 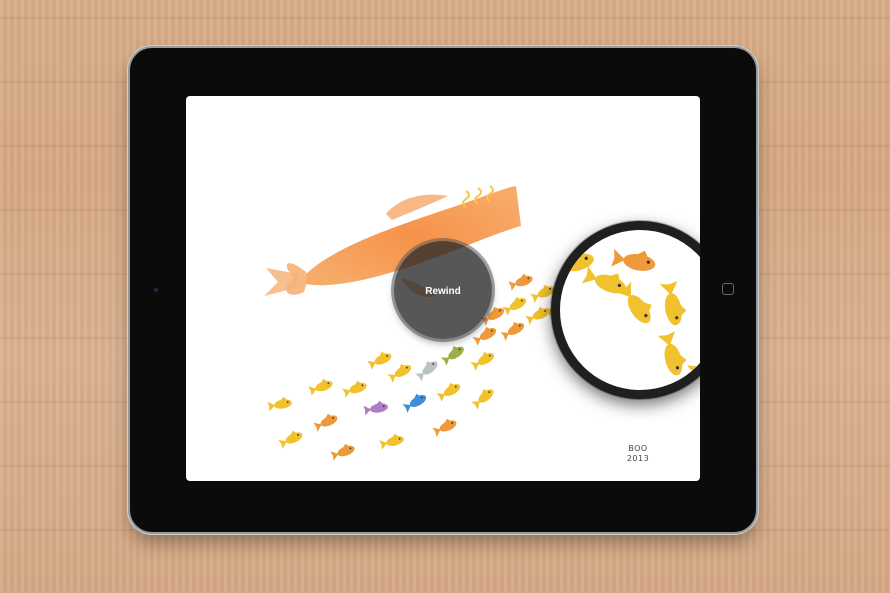 I want to click on rewind-label: Rewind, so click(x=443, y=291).